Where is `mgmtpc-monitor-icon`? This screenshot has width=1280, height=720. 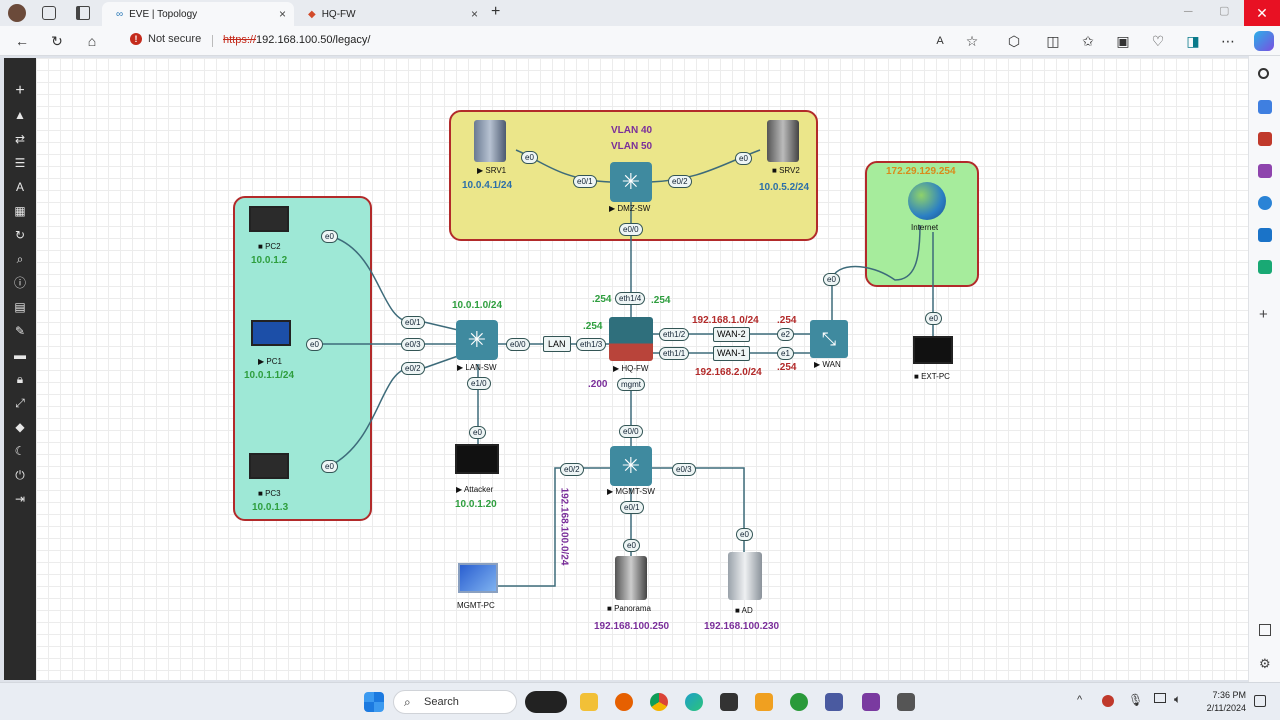
mgmtpc-monitor-icon is located at coordinates (478, 578).